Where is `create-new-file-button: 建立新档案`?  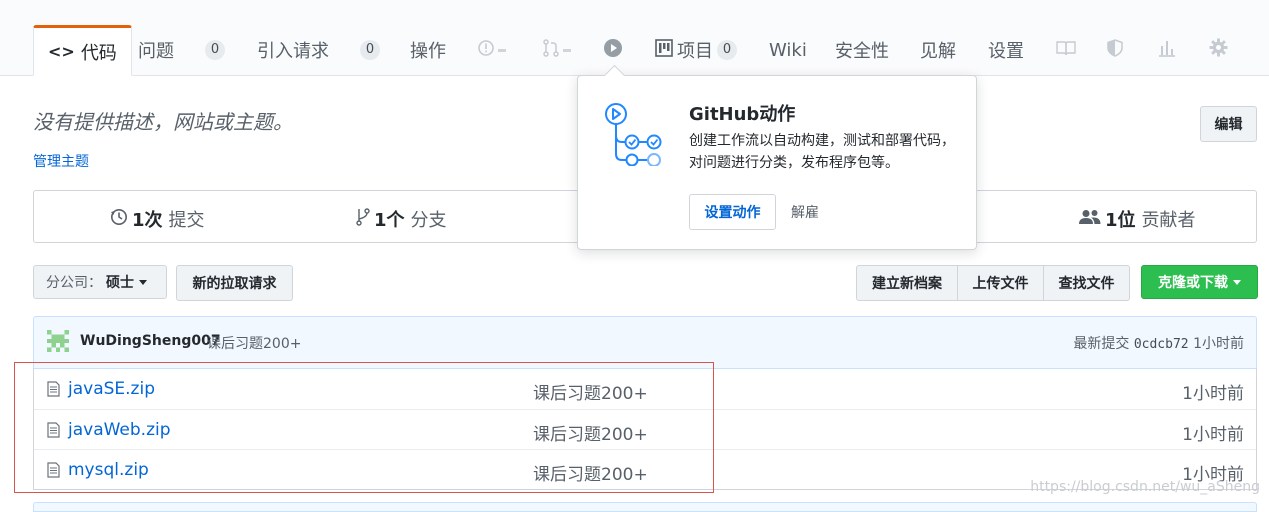 create-new-file-button: 建立新档案 is located at coordinates (907, 283).